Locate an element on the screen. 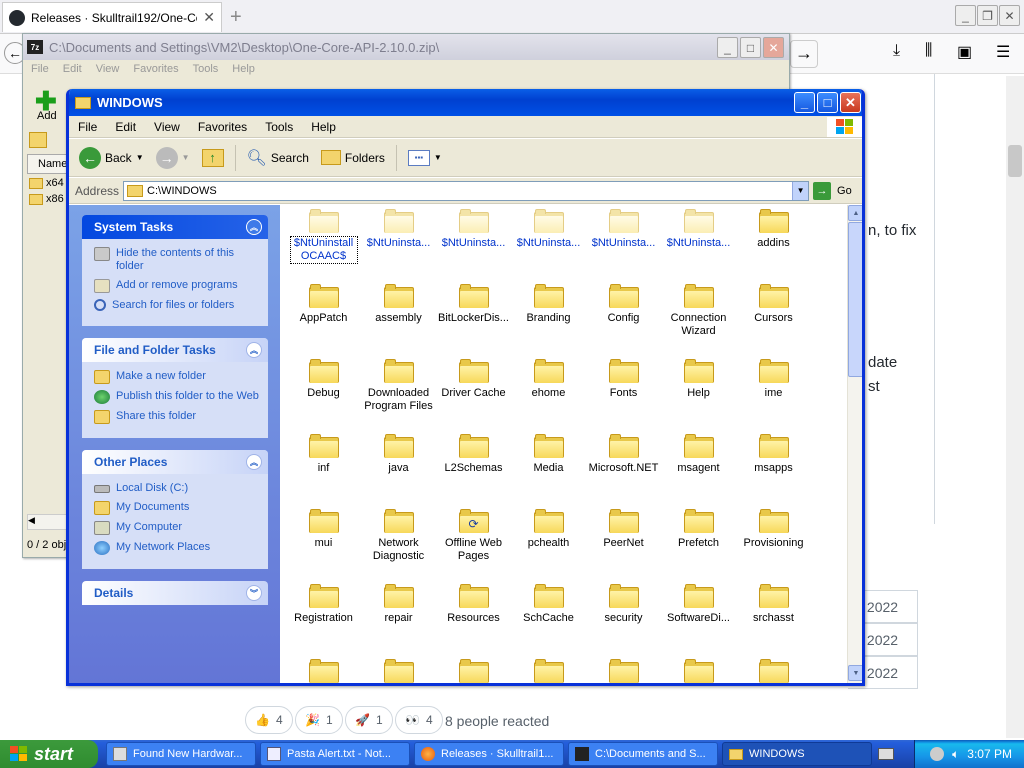  explorer-vertical-scrollbar: ▲ ▼ is located at coordinates (854, 444).